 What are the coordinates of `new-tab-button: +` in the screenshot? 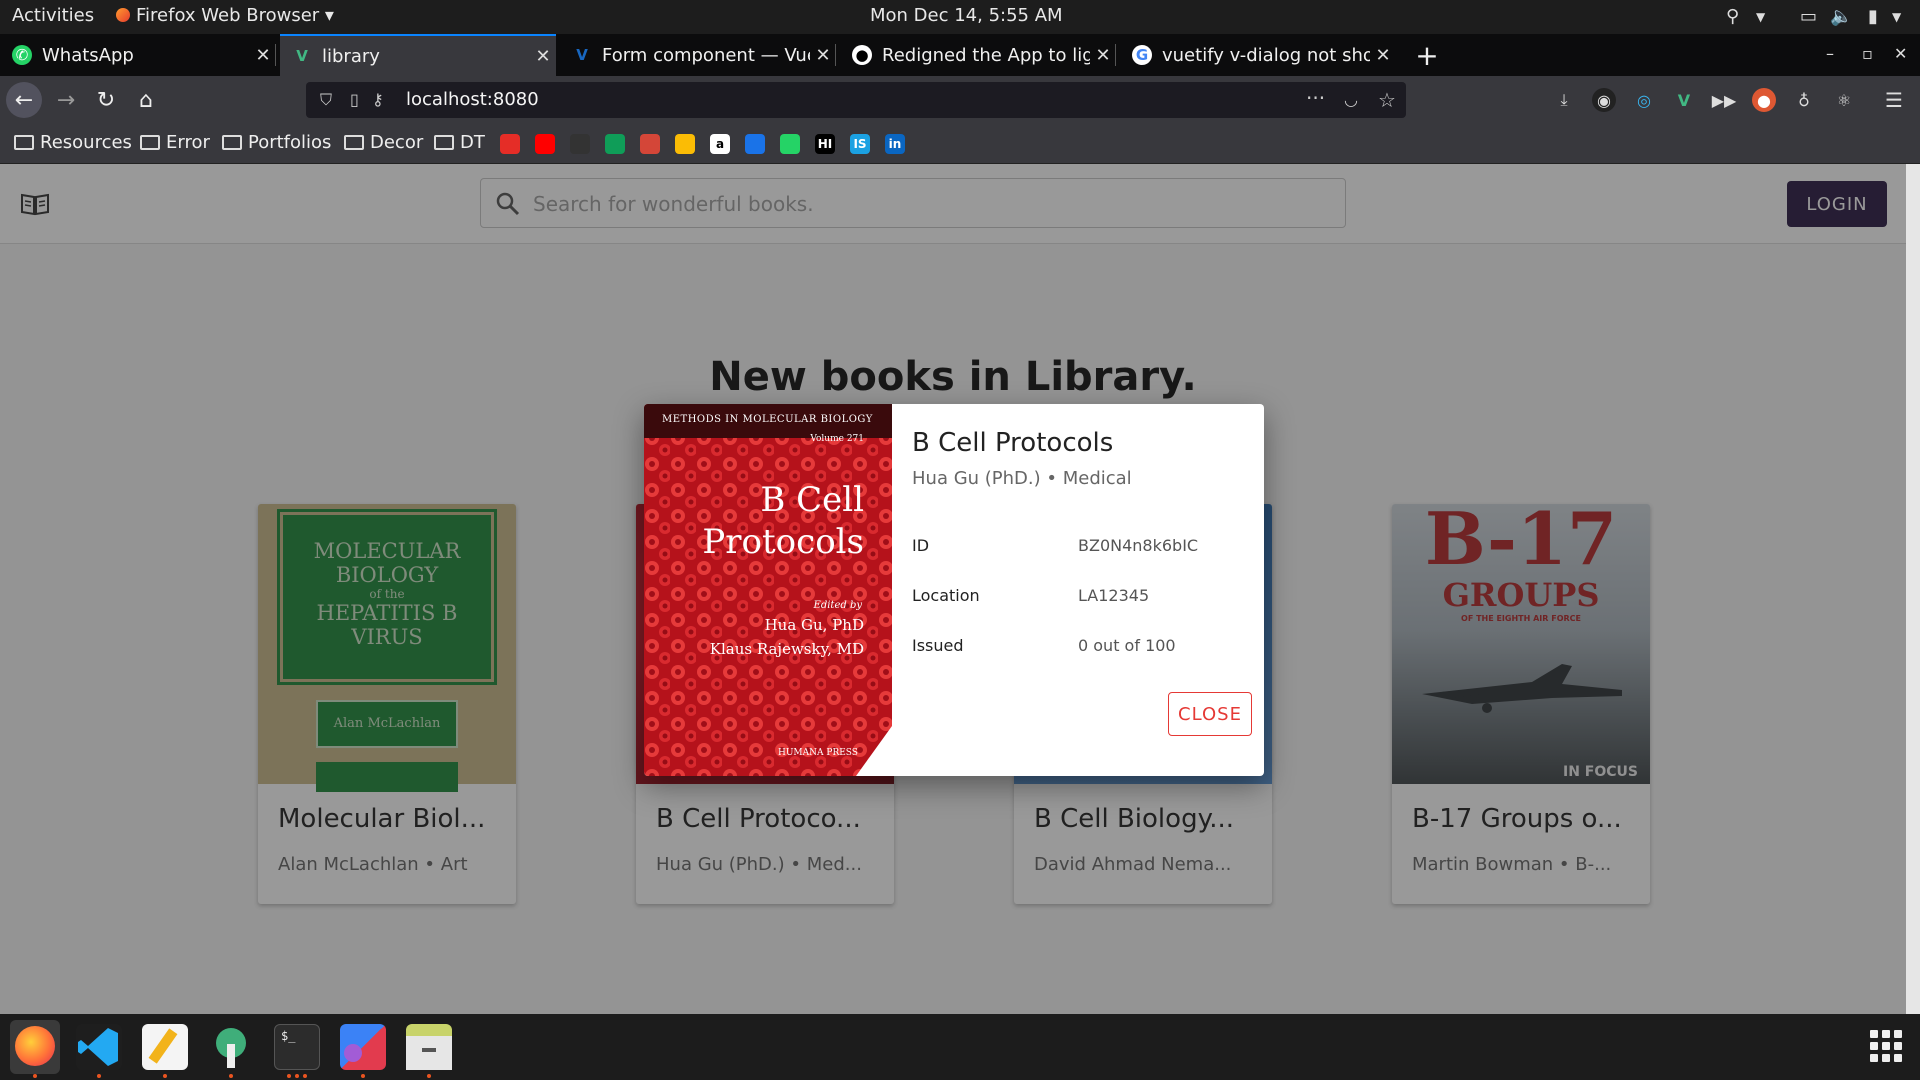 It's located at (1427, 55).